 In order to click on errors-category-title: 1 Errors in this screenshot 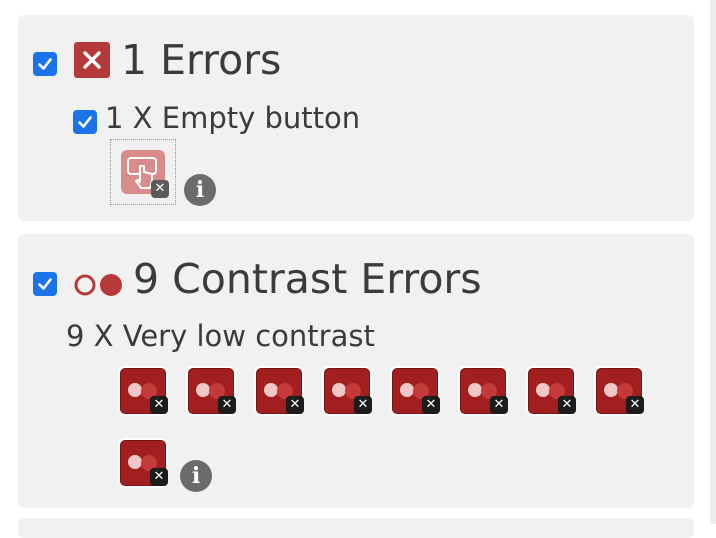, I will do `click(201, 60)`.